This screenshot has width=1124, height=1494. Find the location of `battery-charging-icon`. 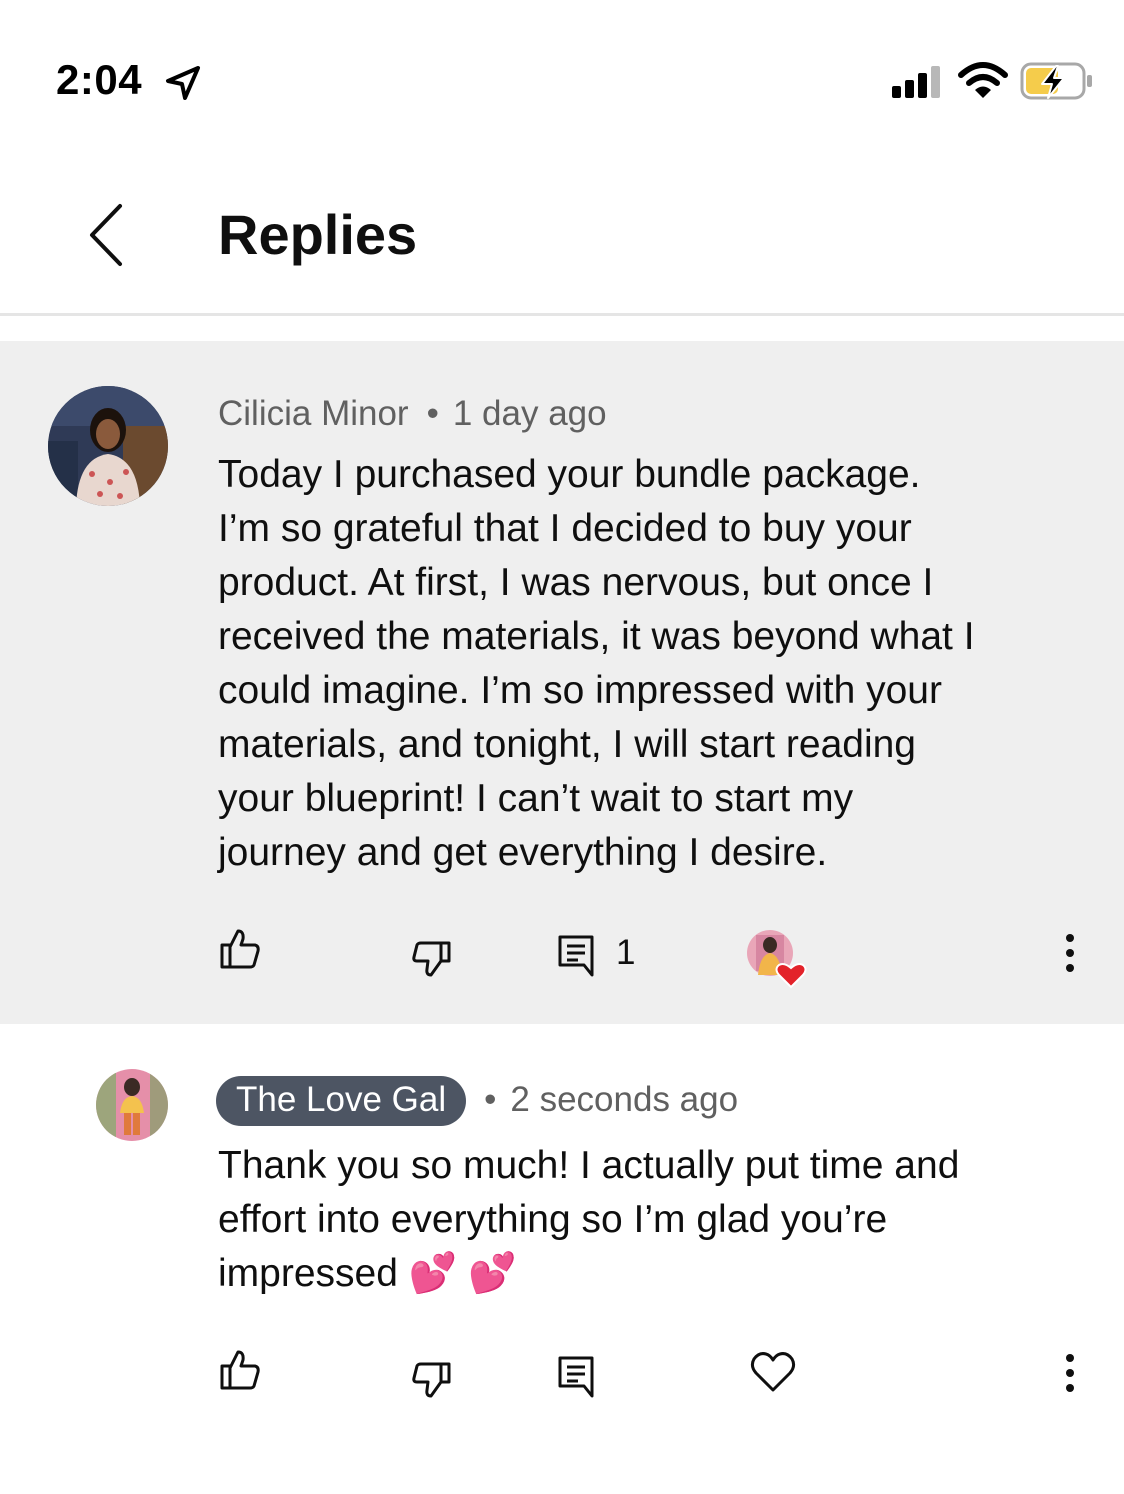

battery-charging-icon is located at coordinates (1056, 81).